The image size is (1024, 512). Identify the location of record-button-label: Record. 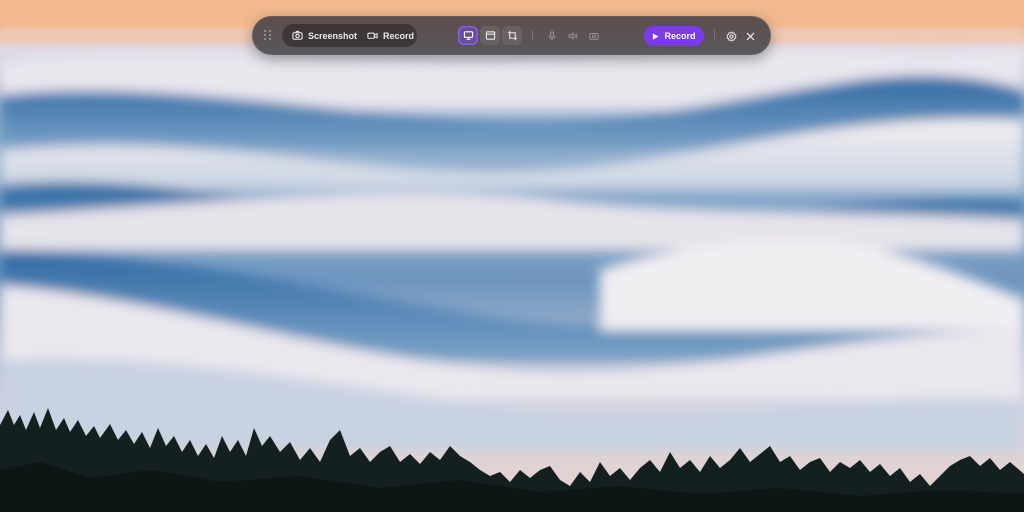
(680, 36).